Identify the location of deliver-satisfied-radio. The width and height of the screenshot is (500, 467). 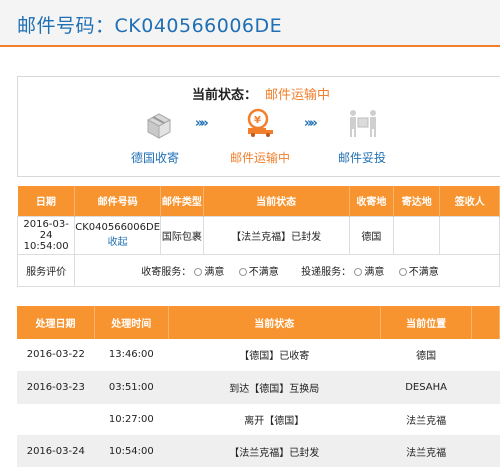
(358, 271).